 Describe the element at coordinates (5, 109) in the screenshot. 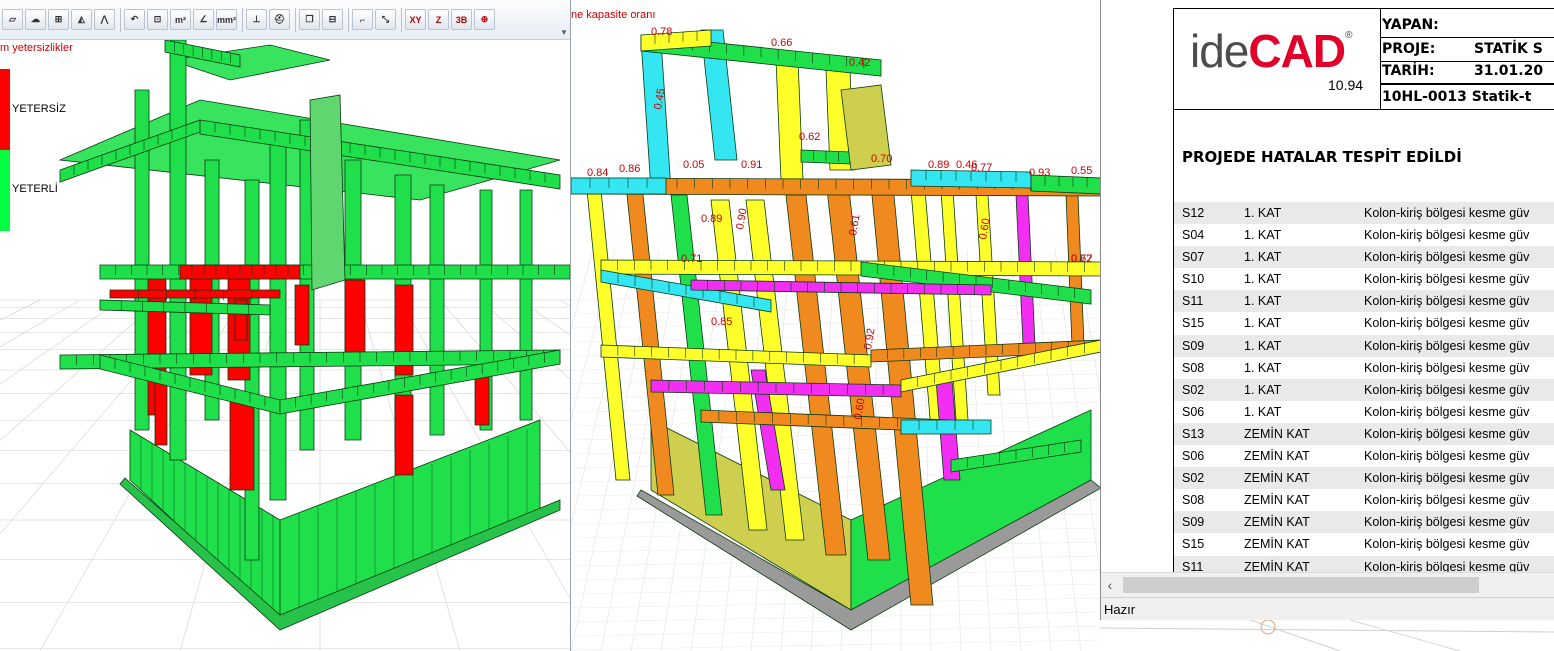

I see `legend-insufficient-swatch` at that location.